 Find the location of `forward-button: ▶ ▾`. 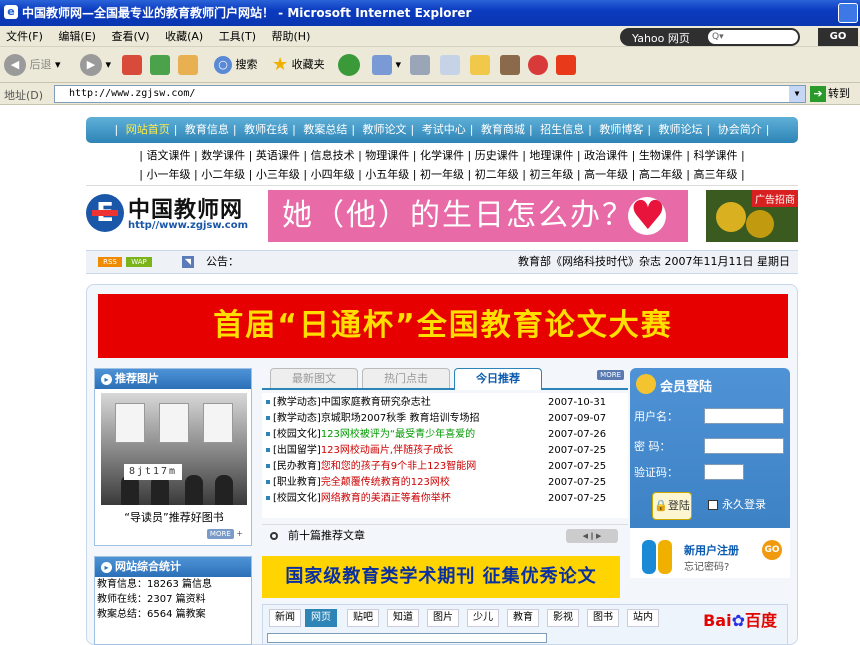

forward-button: ▶ ▾ is located at coordinates (95, 65).